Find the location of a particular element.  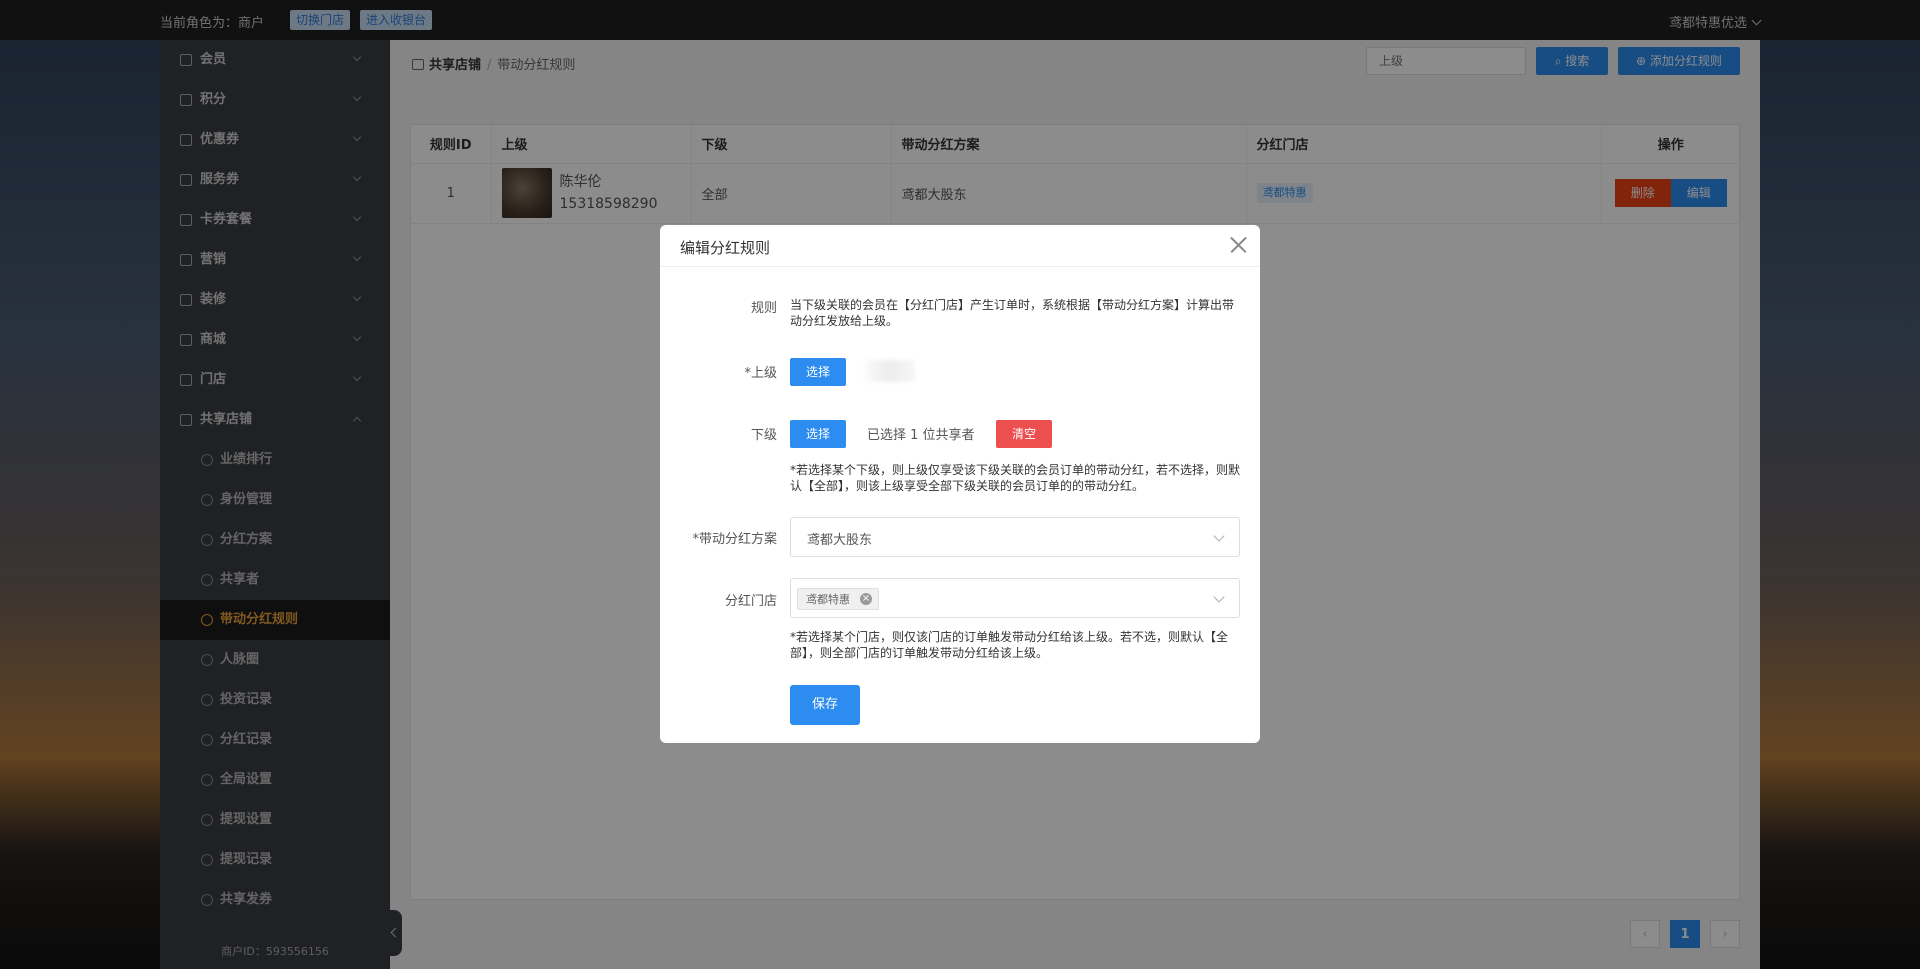

superior-label: *上级 is located at coordinates (760, 373).